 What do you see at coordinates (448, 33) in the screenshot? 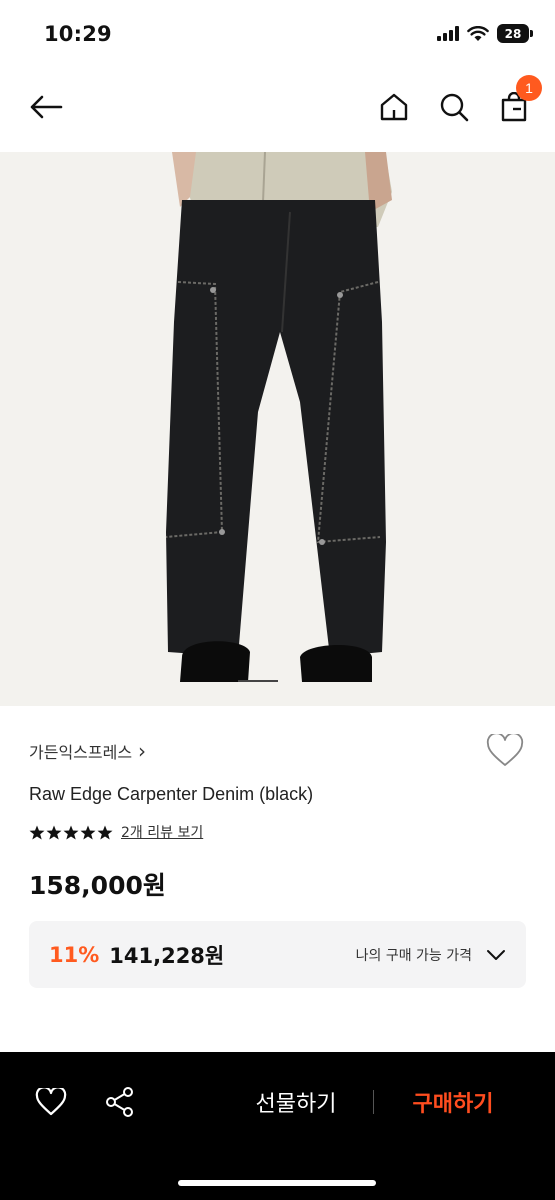
I see `signal-icon` at bounding box center [448, 33].